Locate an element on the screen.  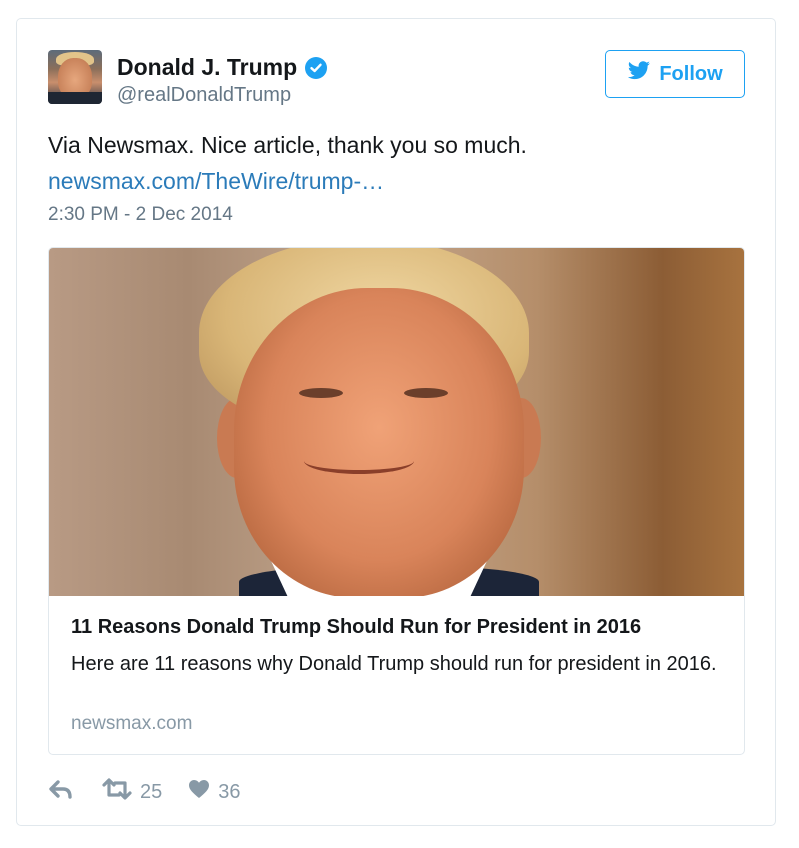
tweet-timestamp: 2:30 PM - 2 Dec 2014 is located at coordinates (140, 215).